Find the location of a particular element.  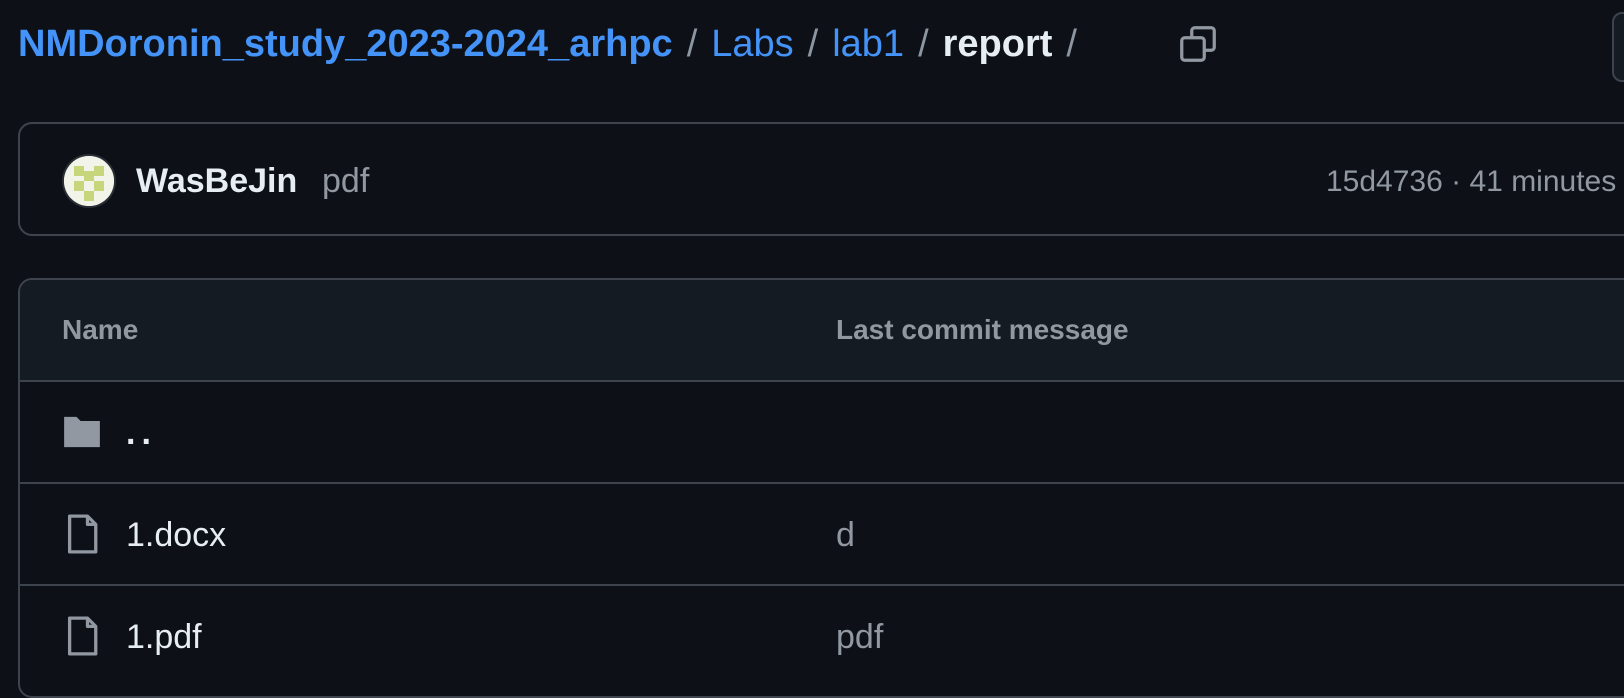

table-header: Name Last commit message is located at coordinates (822, 331).